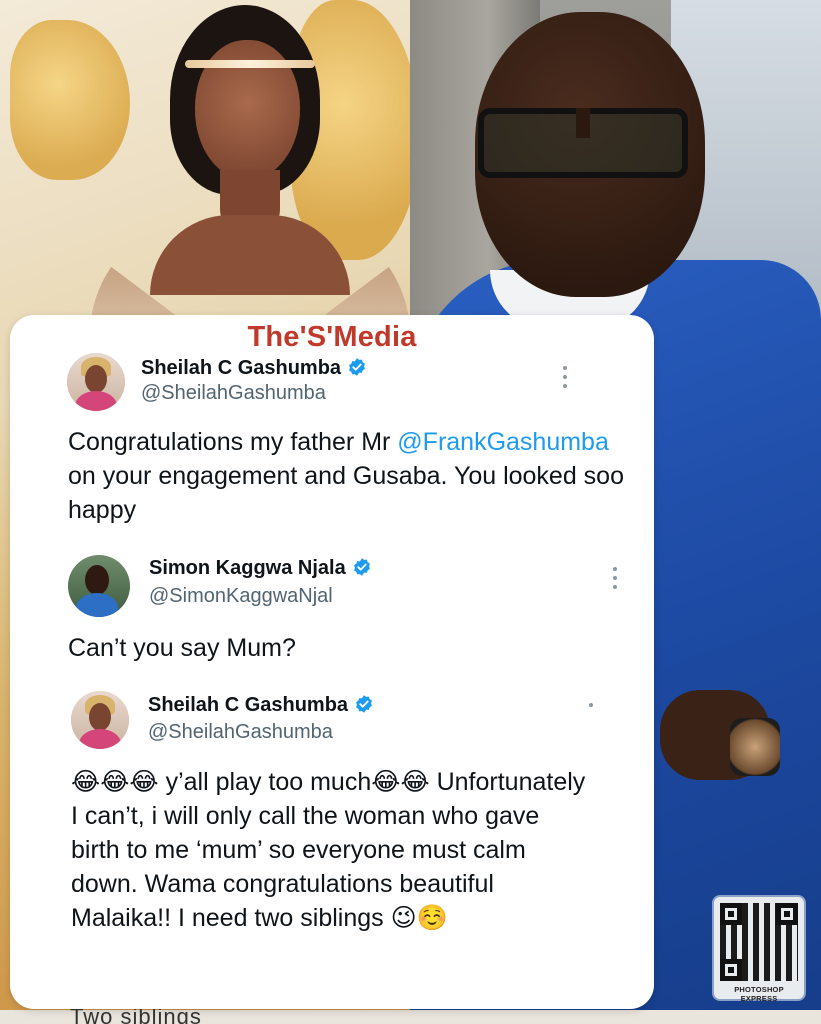 The width and height of the screenshot is (821, 1024). What do you see at coordinates (241, 596) in the screenshot?
I see `author-handle: @SimonKaggwaNjal` at bounding box center [241, 596].